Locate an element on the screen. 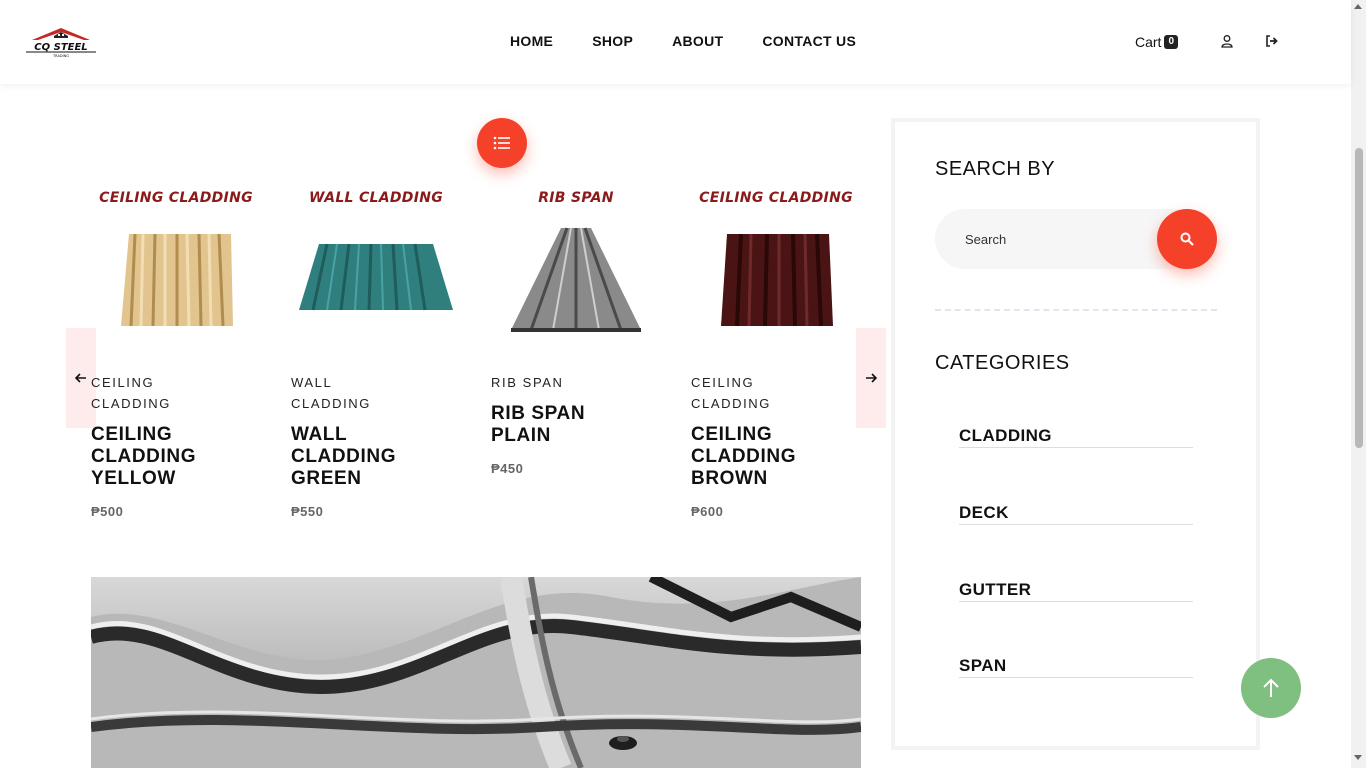 The width and height of the screenshot is (1366, 768). nav-contact-us: CONTACT US is located at coordinates (809, 41).